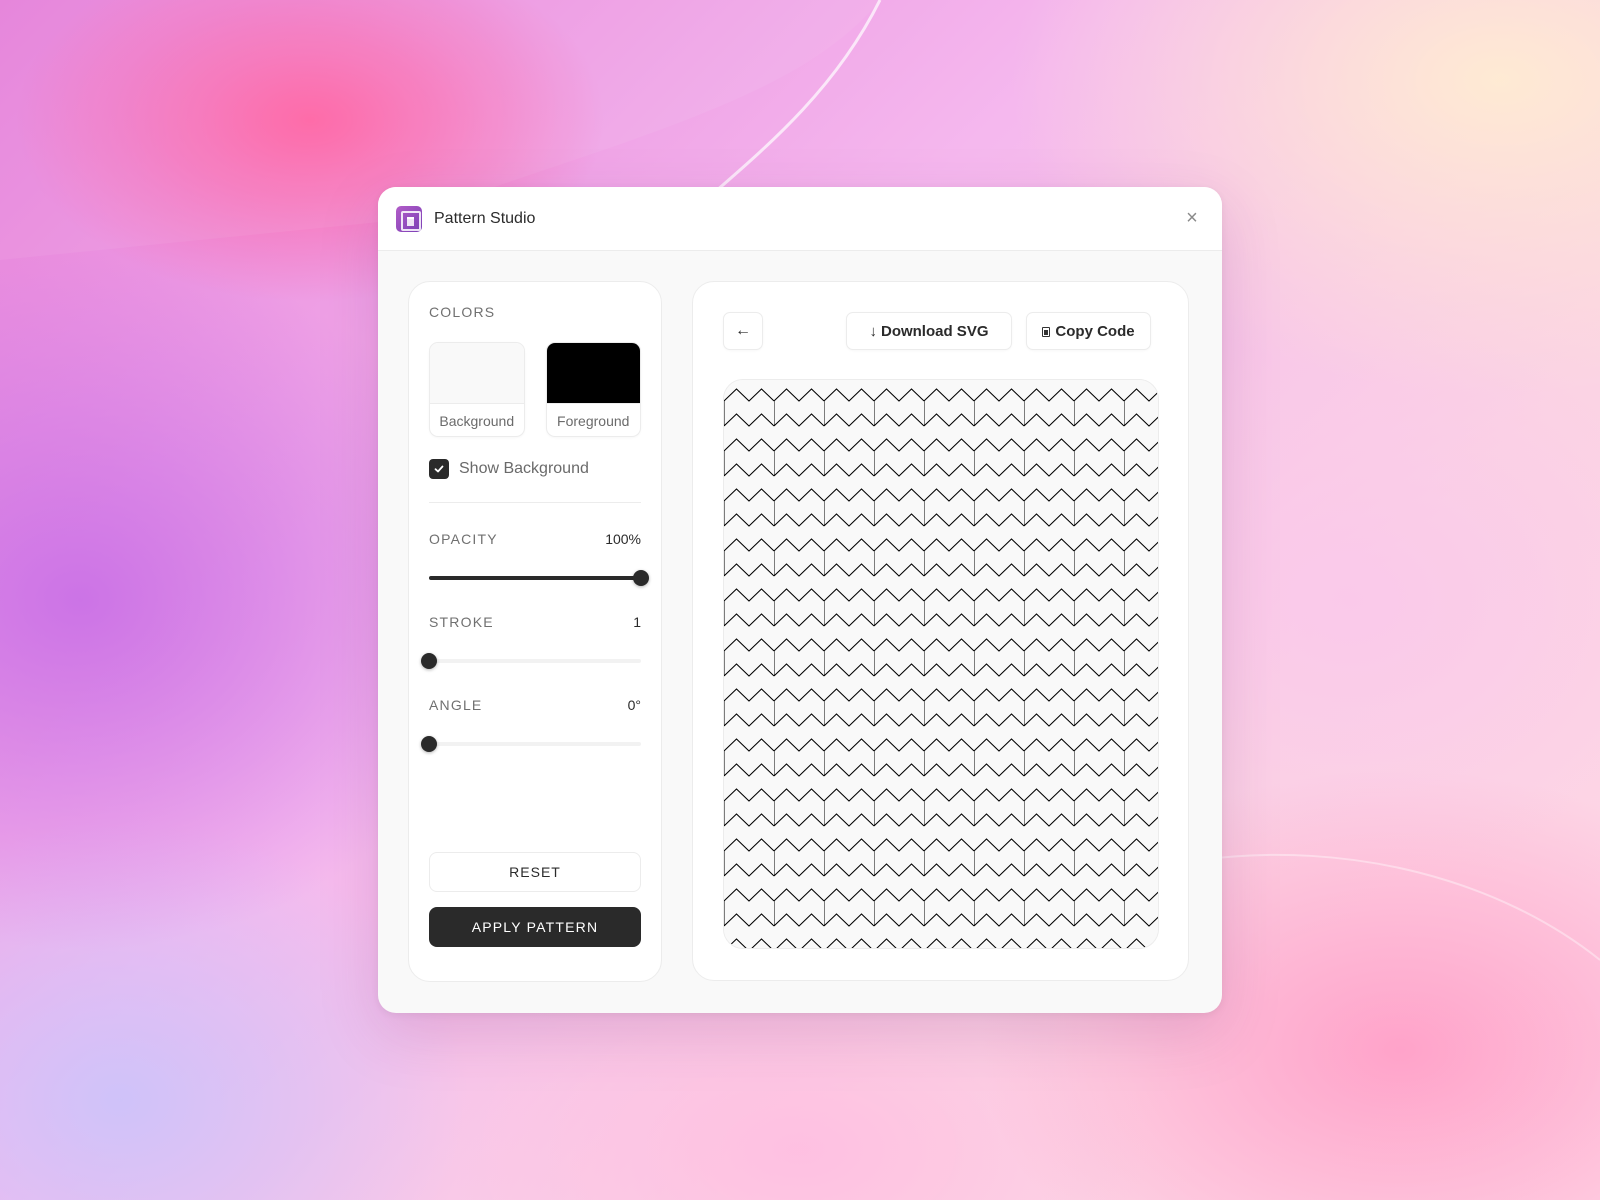 This screenshot has width=1600, height=1200. I want to click on download-svg-button: ↓ Download SVG, so click(929, 331).